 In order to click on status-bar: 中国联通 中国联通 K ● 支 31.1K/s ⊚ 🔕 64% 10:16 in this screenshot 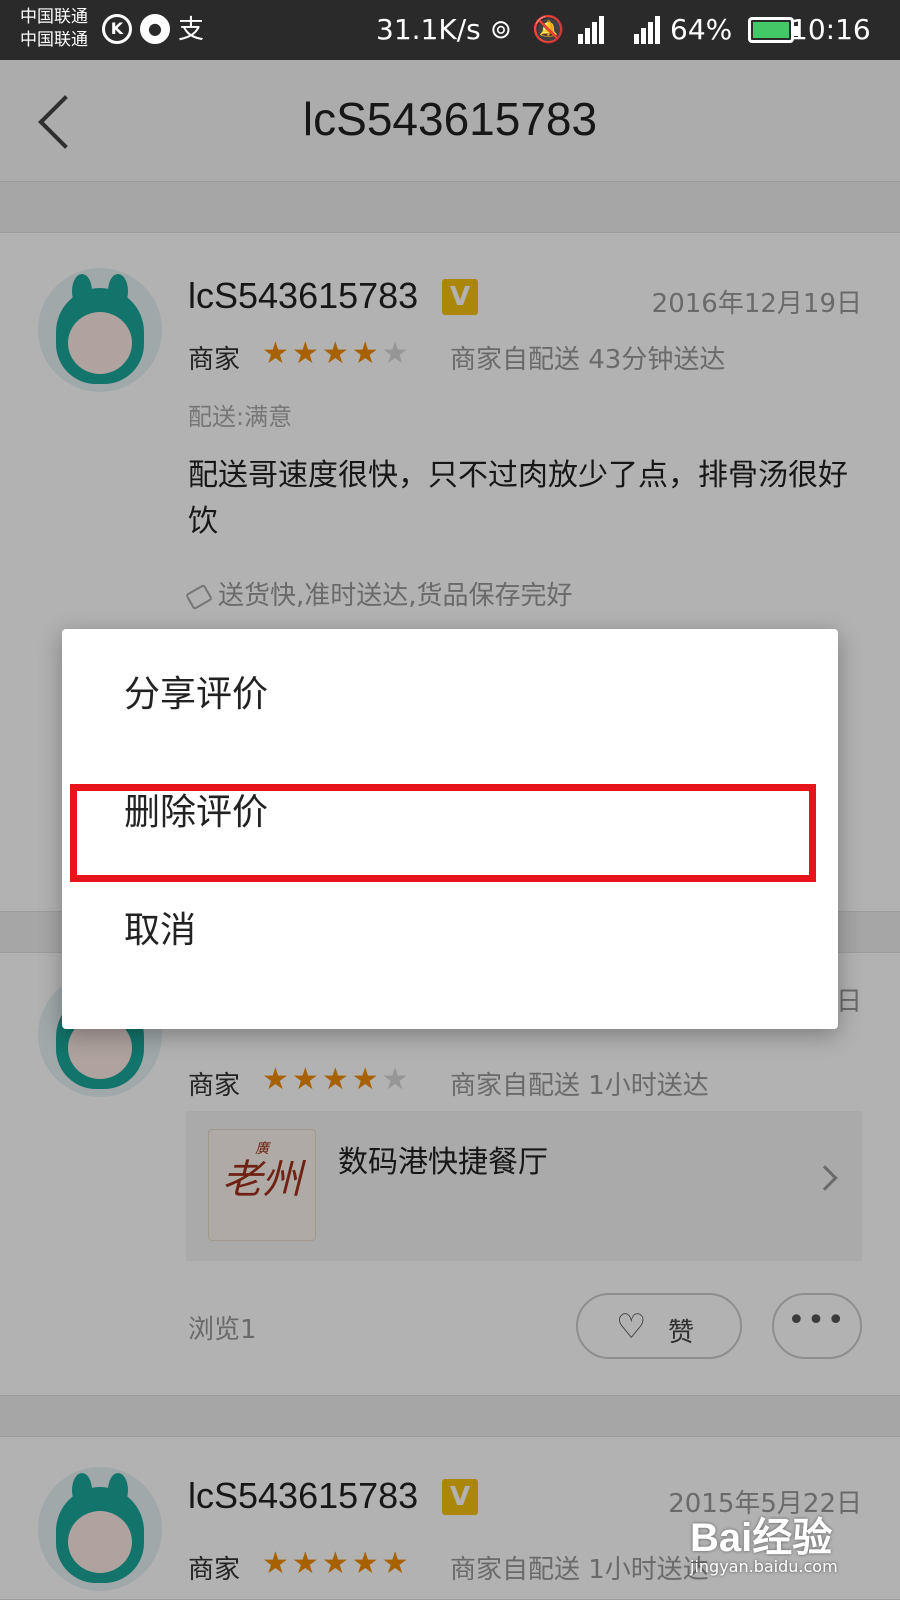, I will do `click(450, 30)`.